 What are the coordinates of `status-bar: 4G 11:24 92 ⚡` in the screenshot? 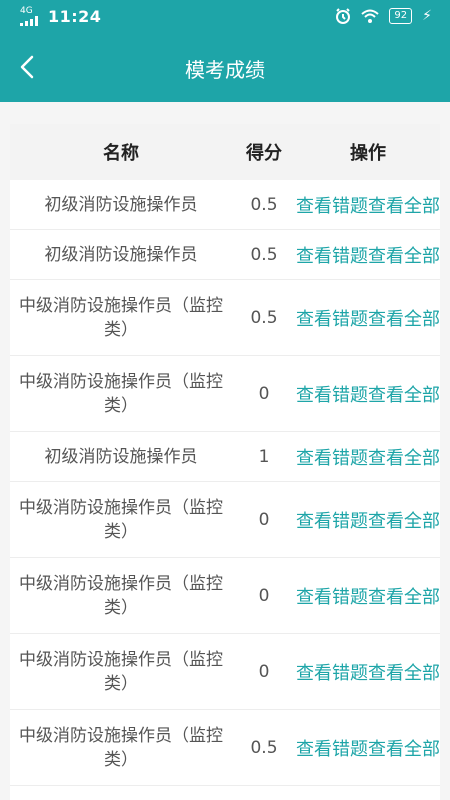 It's located at (225, 18).